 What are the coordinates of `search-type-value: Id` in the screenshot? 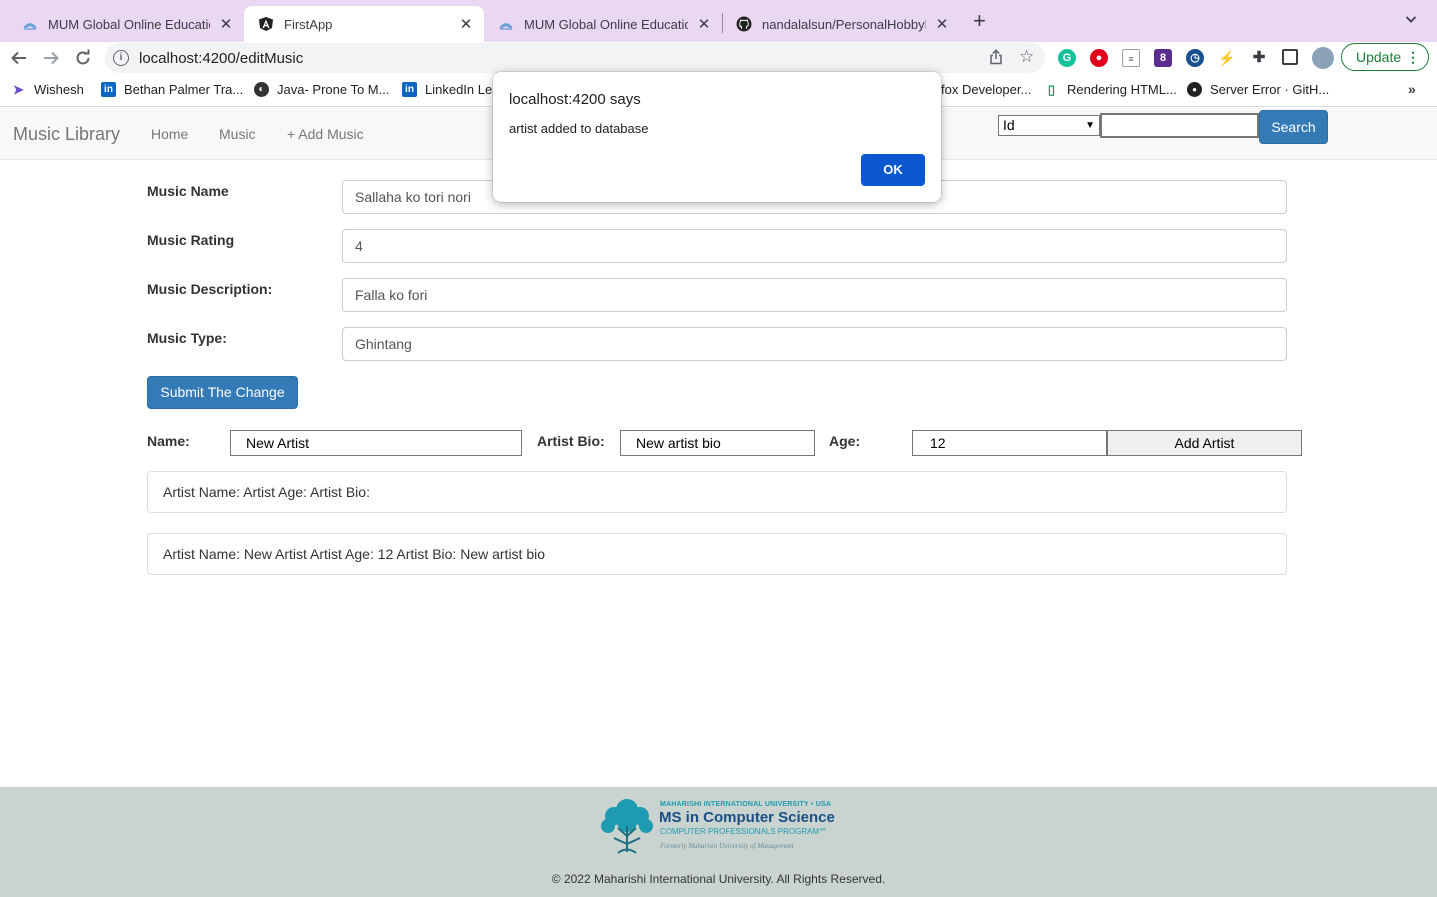 It's located at (1009, 125).